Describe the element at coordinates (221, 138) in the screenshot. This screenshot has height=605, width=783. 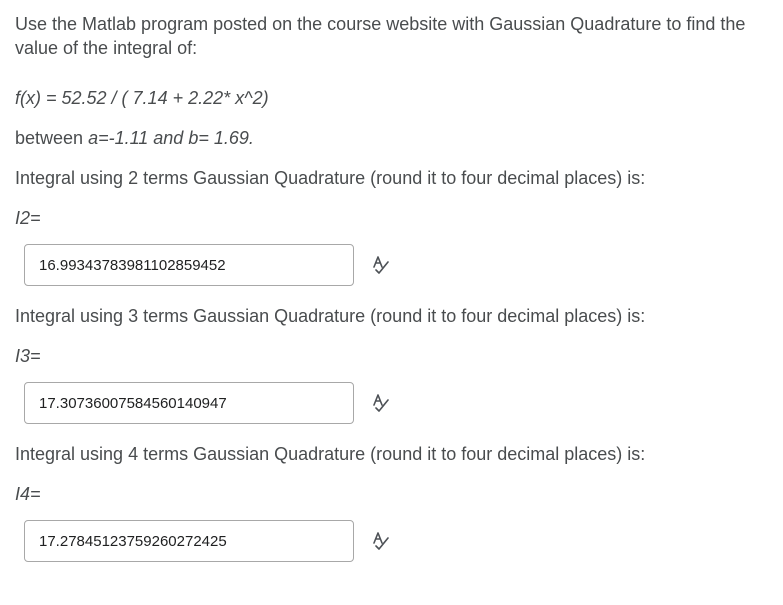
I see `interval-b: b= 1.69.` at that location.